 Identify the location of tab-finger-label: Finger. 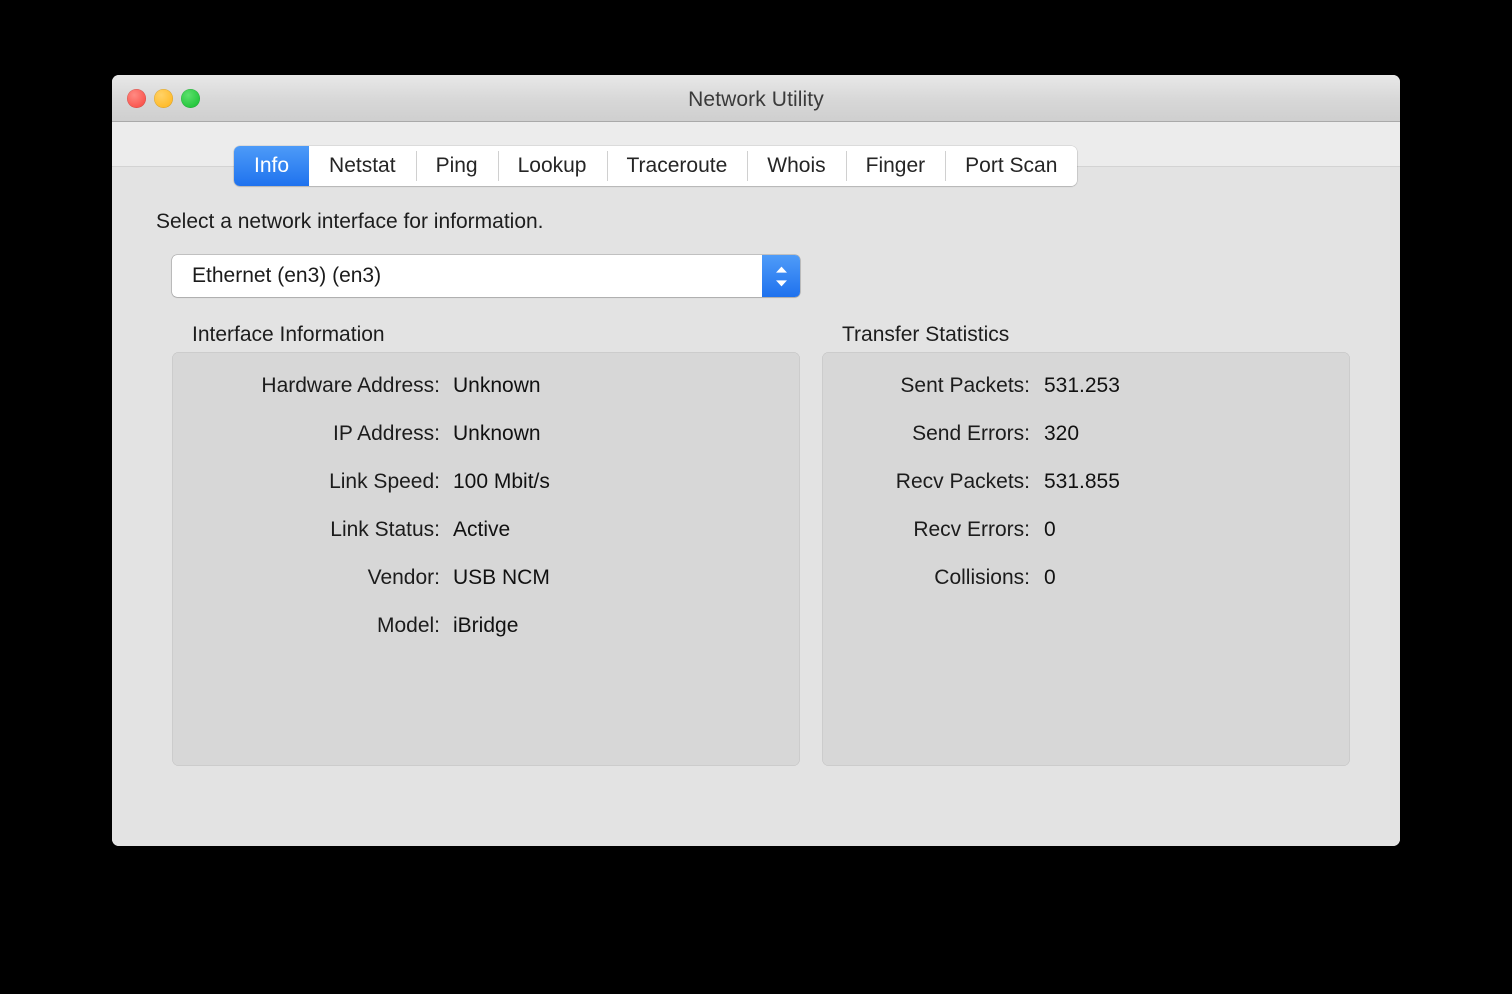
(895, 165).